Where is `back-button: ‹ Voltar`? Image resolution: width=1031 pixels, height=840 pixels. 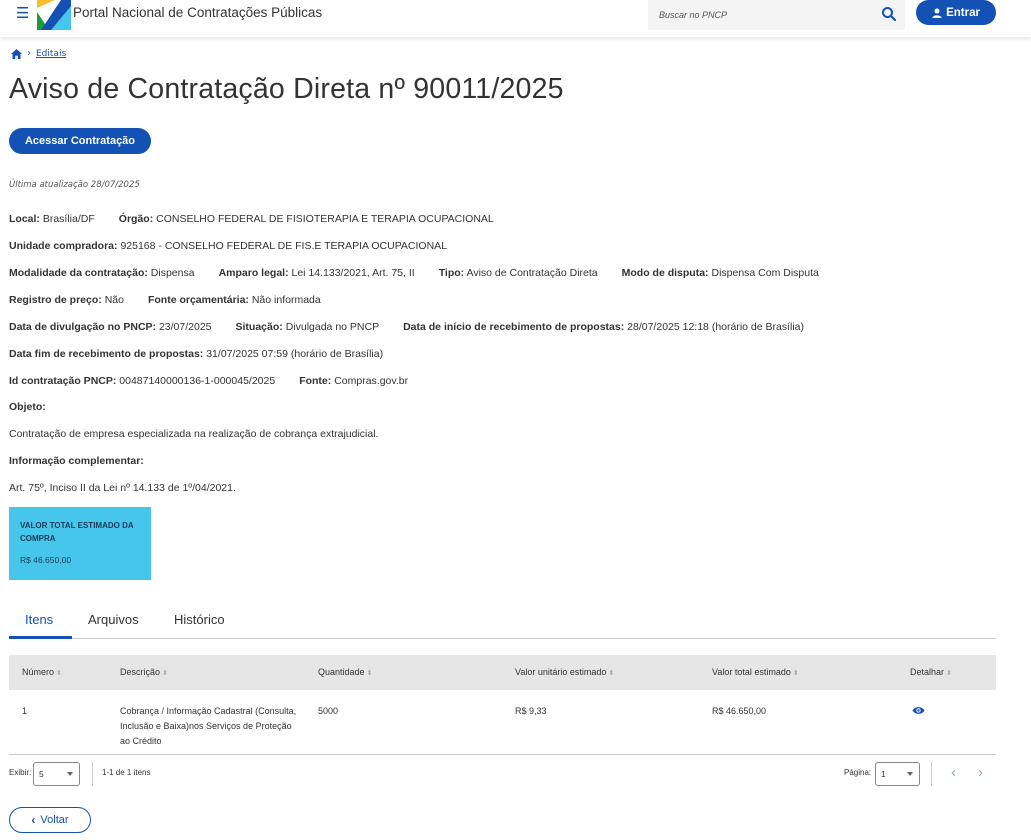 back-button: ‹ Voltar is located at coordinates (50, 820).